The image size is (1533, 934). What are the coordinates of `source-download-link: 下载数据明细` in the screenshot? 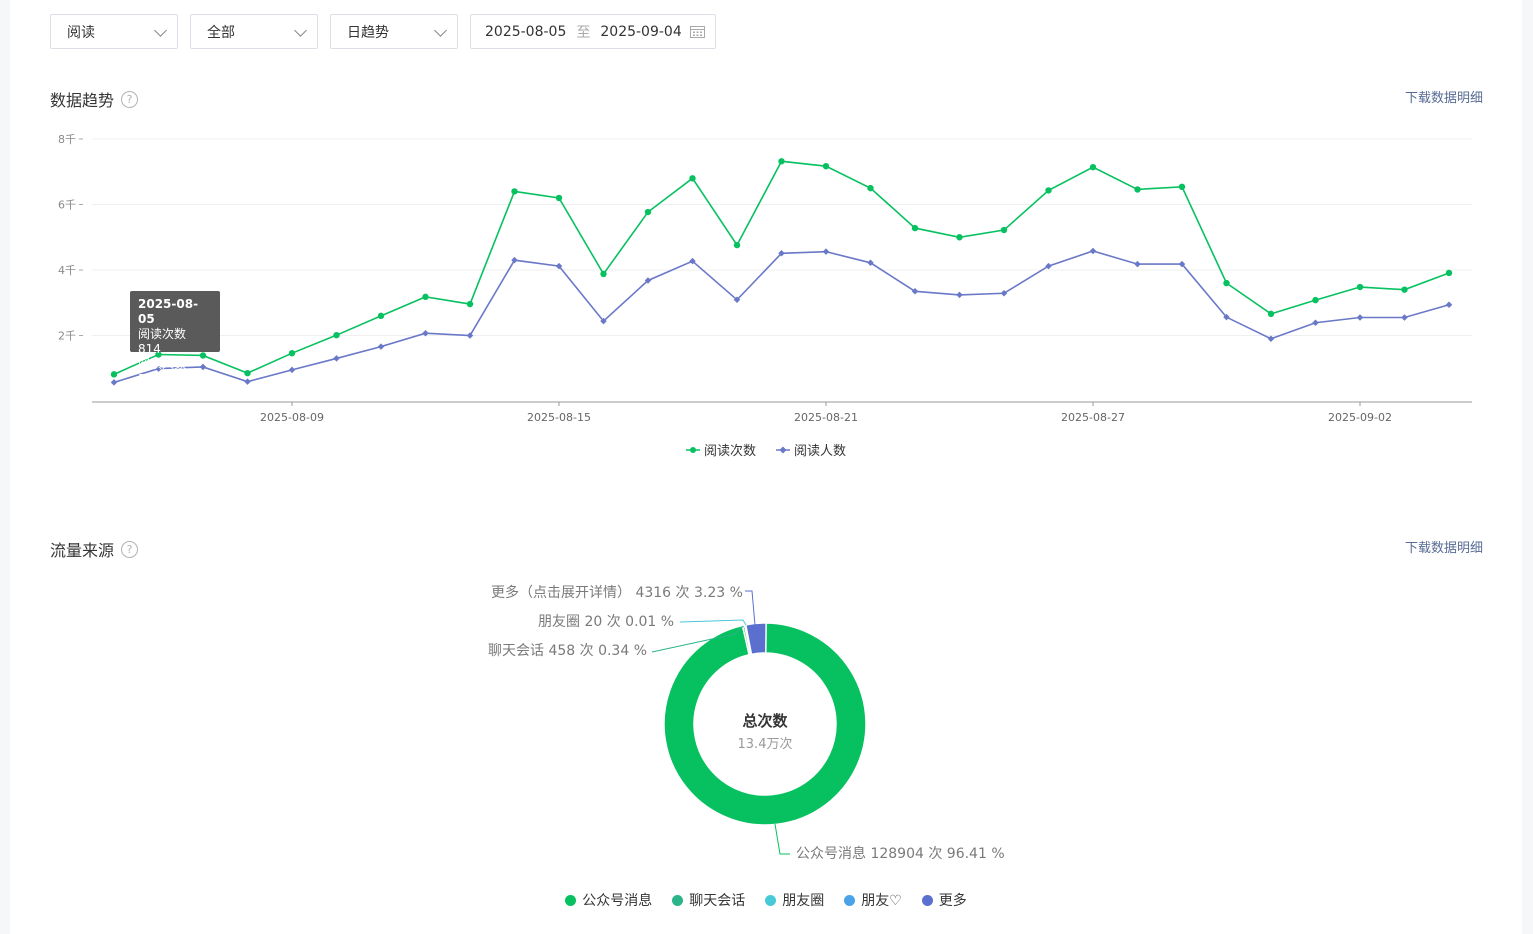 It's located at (1444, 546).